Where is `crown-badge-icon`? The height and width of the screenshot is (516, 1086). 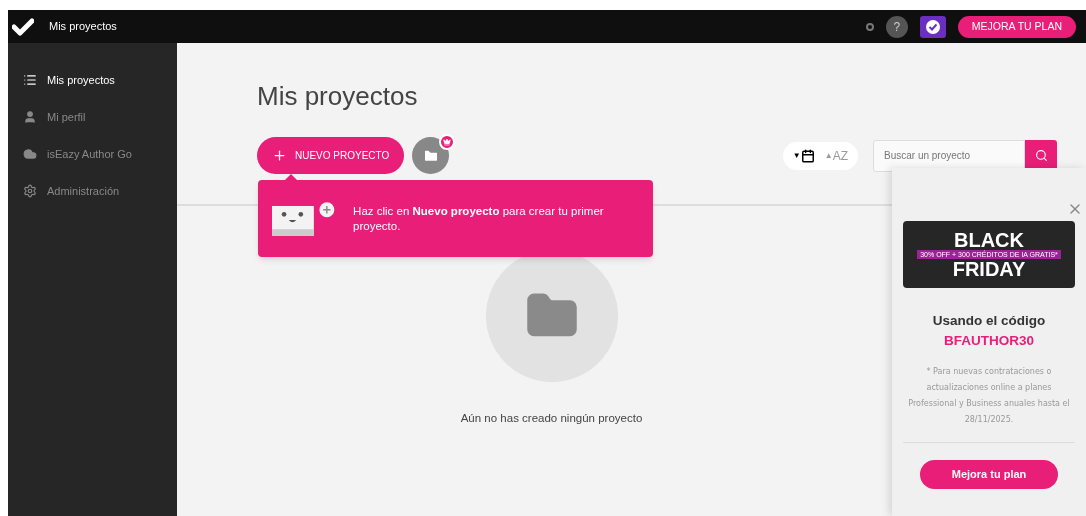
crown-badge-icon is located at coordinates (447, 142).